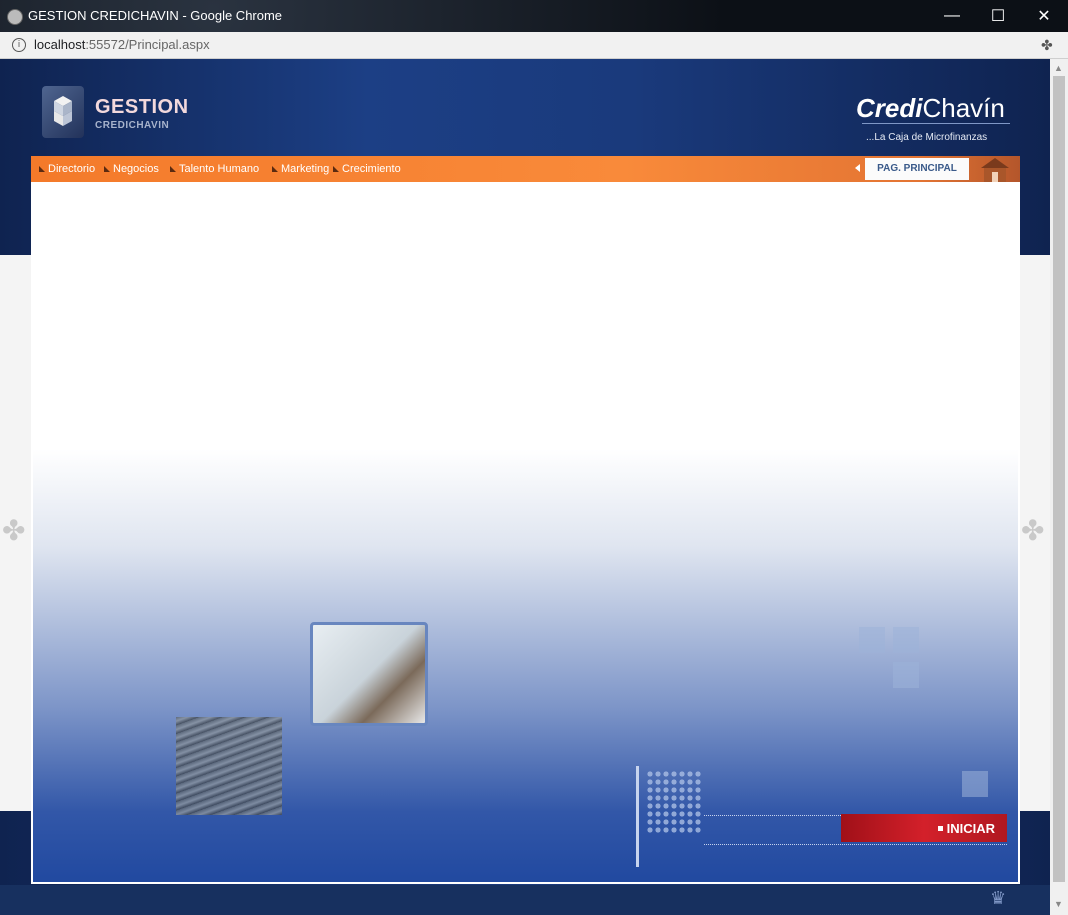 Image resolution: width=1068 pixels, height=915 pixels. Describe the element at coordinates (936, 123) in the screenshot. I see `brand-underline` at that location.